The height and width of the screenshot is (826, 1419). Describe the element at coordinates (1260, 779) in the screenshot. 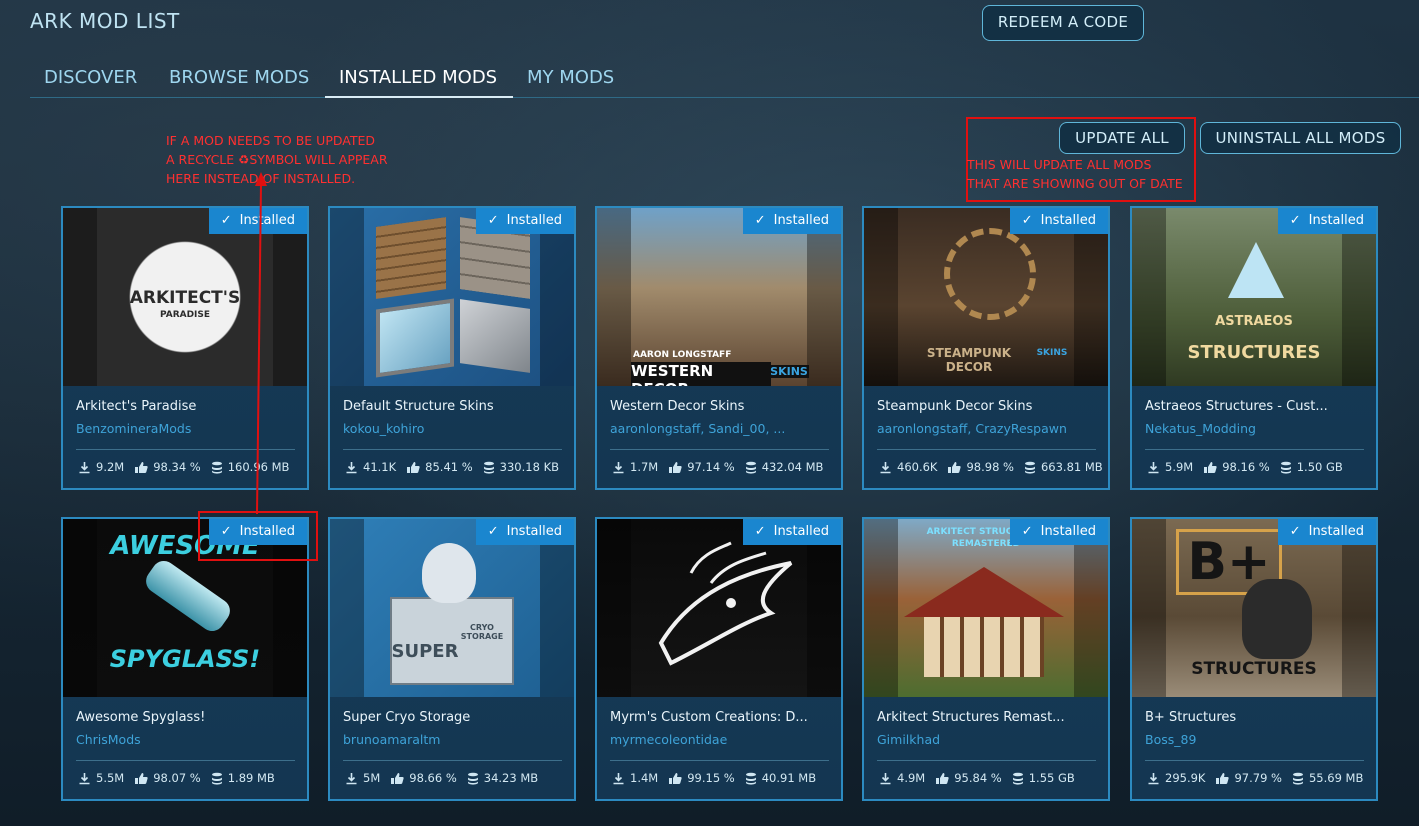

I see `mod-stats: 295.9K 97.79 % 55.69 MB` at that location.